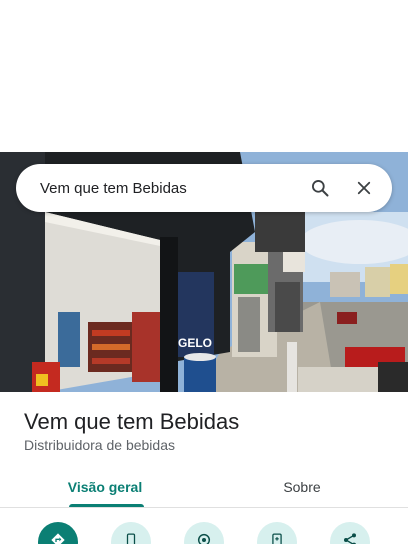  Describe the element at coordinates (302, 487) in the screenshot. I see `tab-about: Sobre` at that location.